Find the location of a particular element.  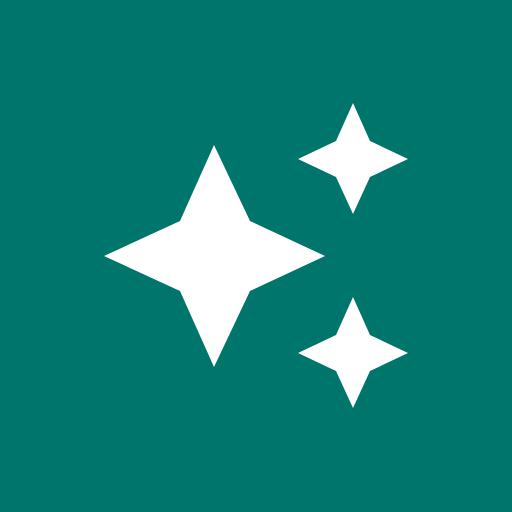

bottom-small-sparkle-shape is located at coordinates (353, 352).